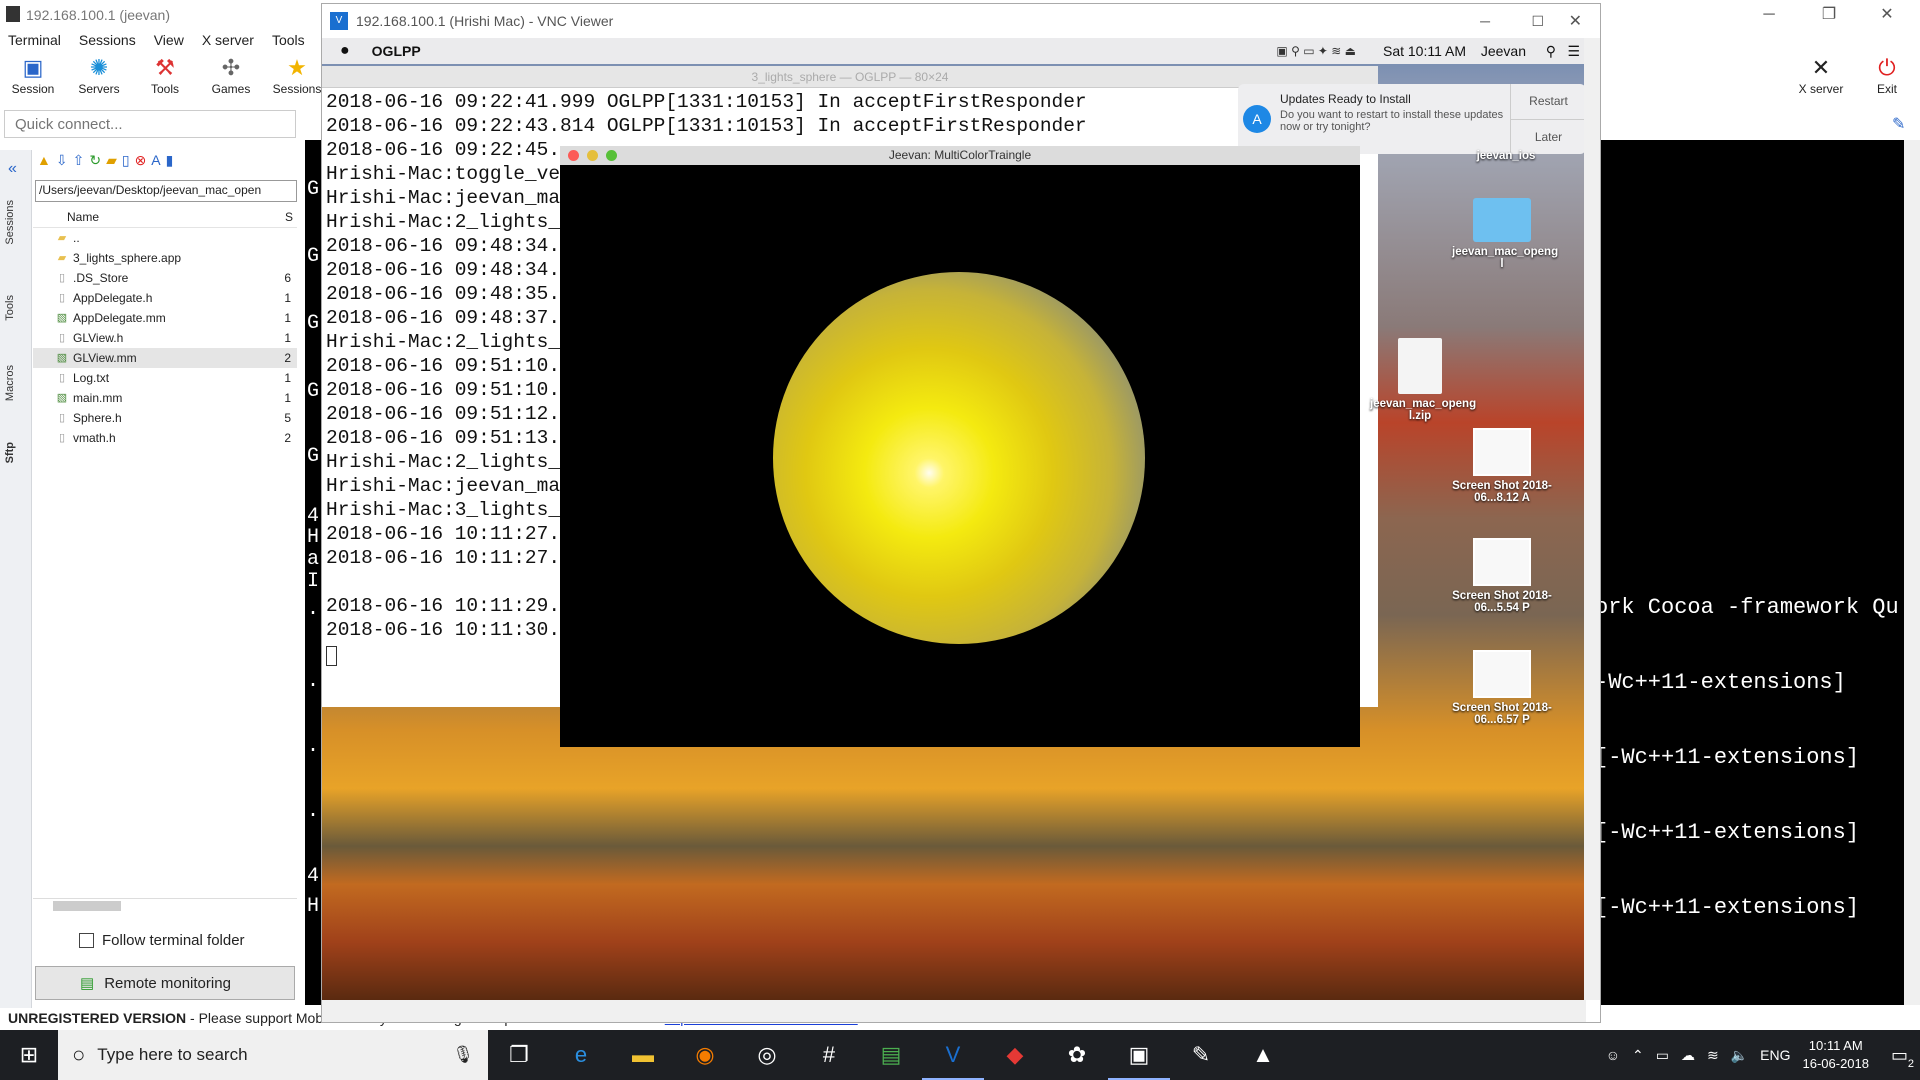 Image resolution: width=1920 pixels, height=1080 pixels. I want to click on x-server-button: ✕ X server, so click(1821, 75).